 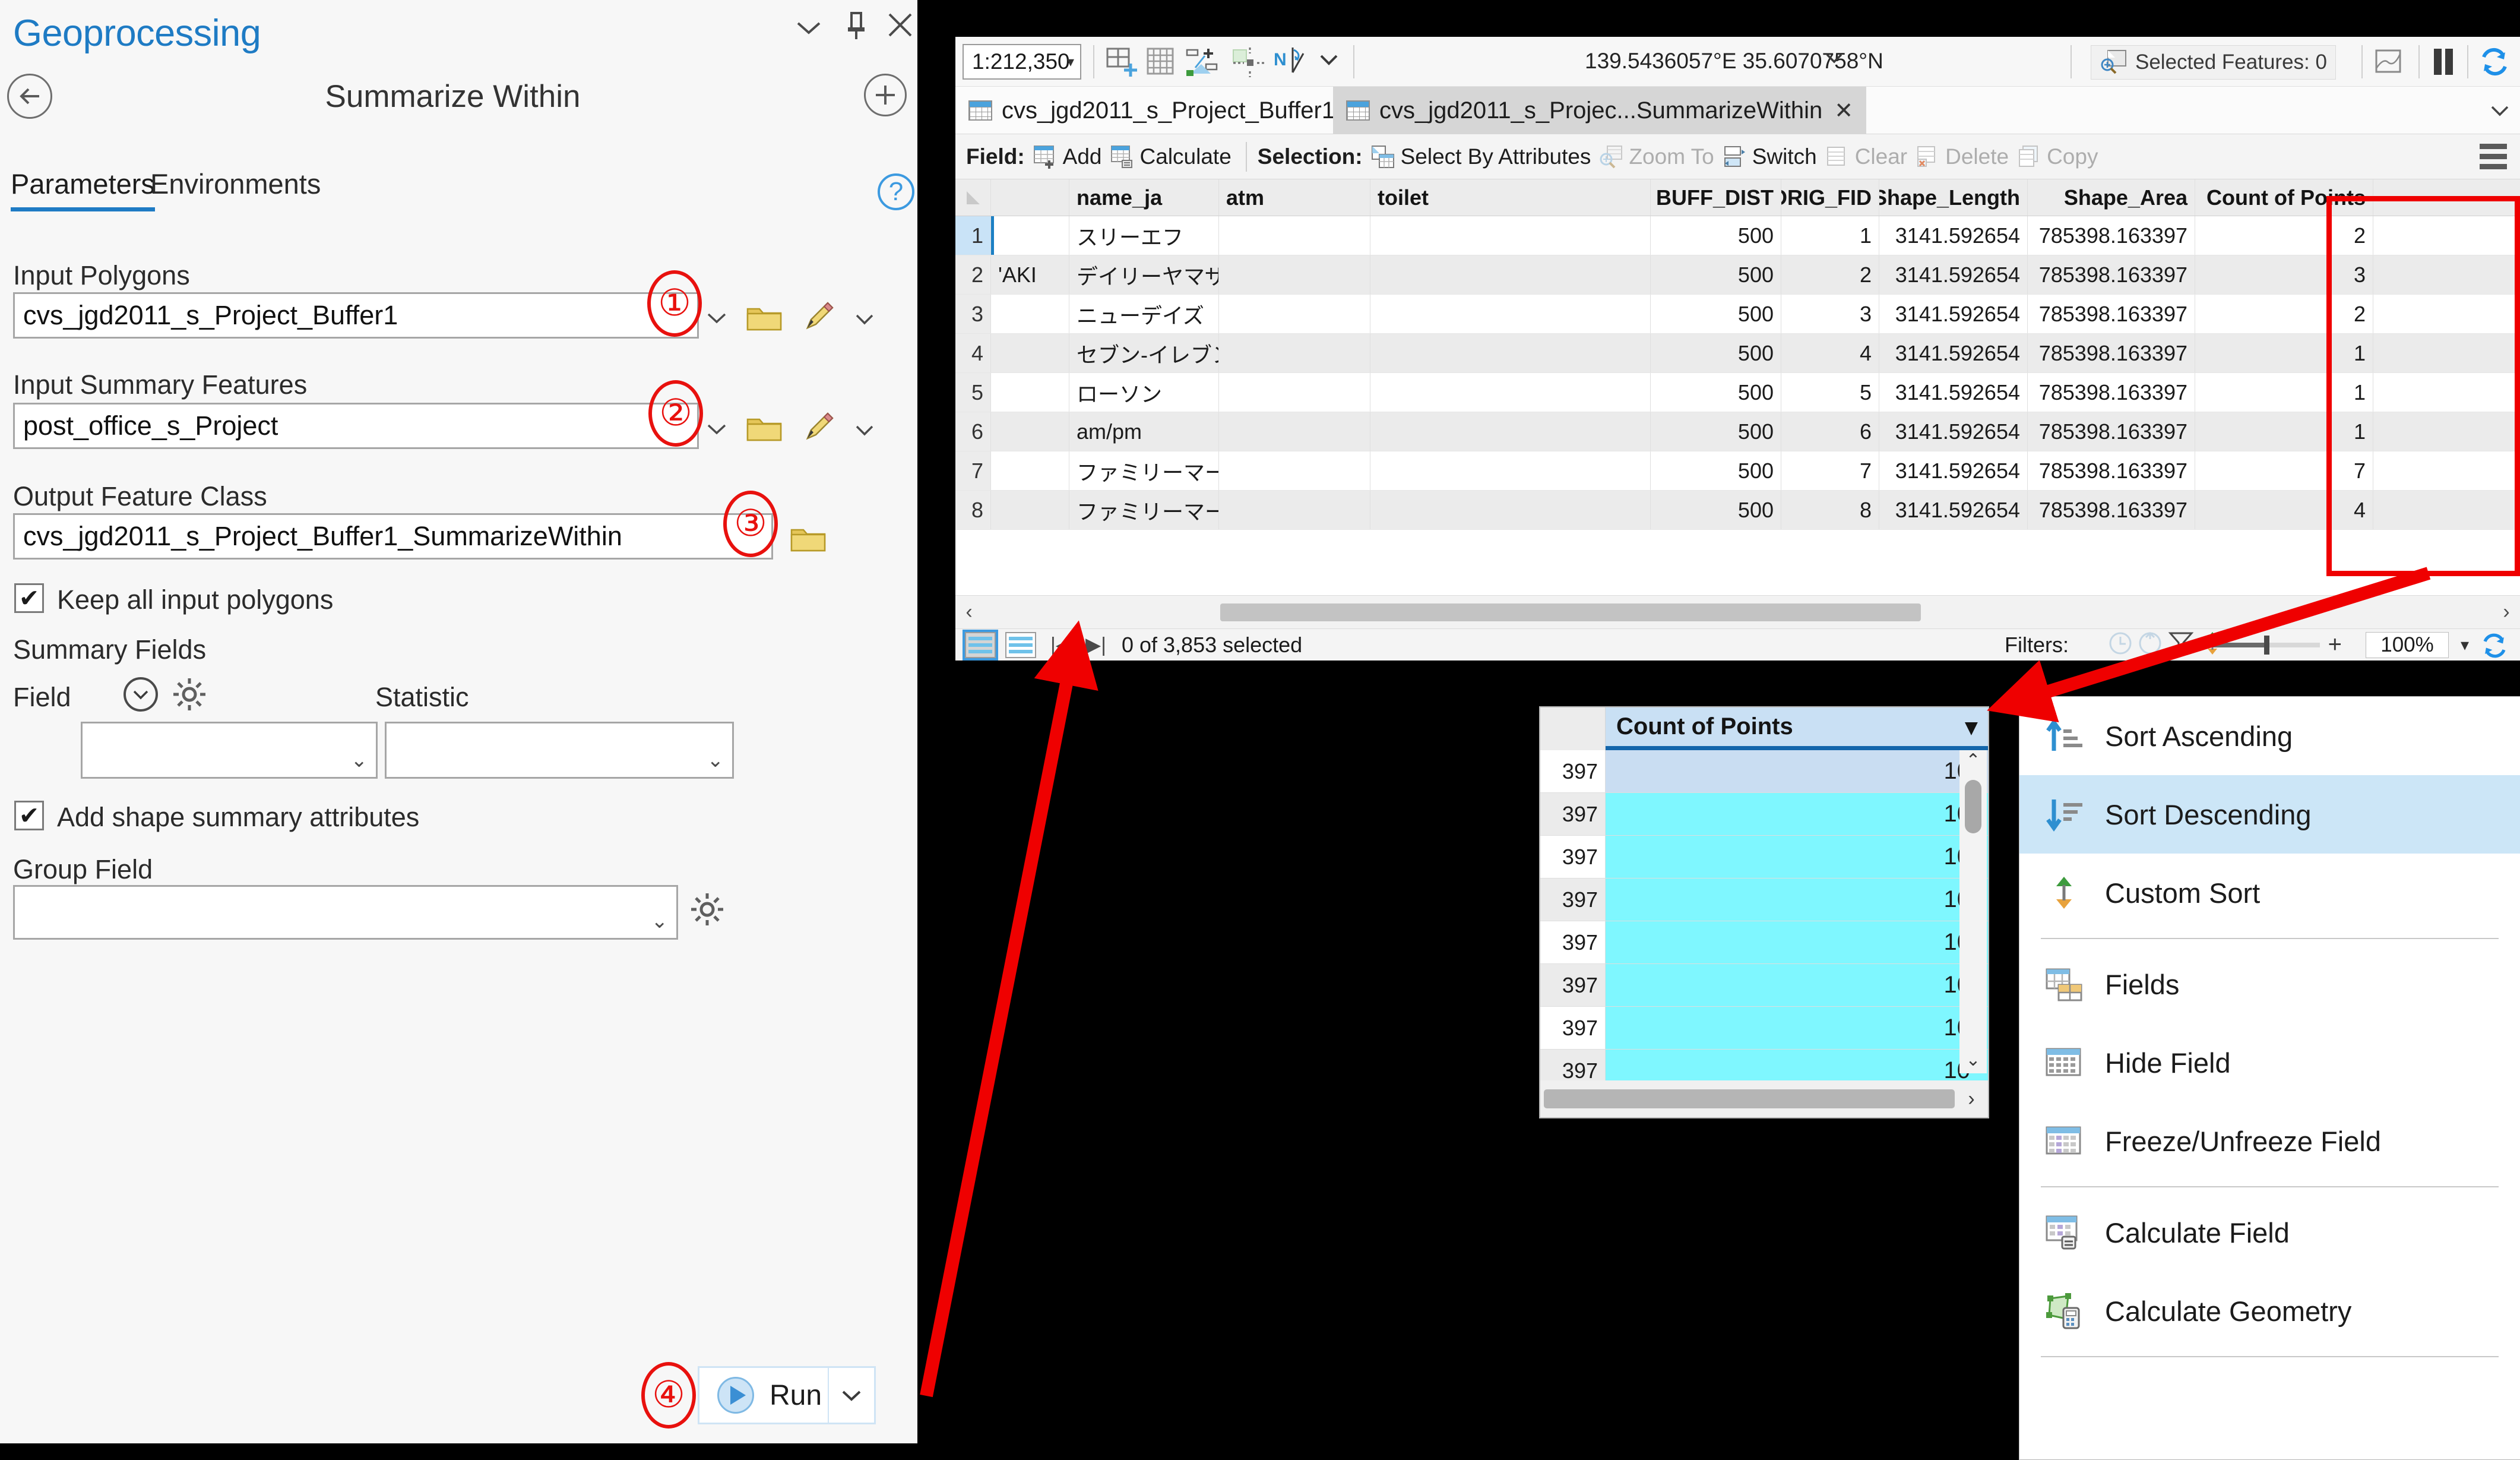 What do you see at coordinates (973, 431) in the screenshot?
I see `row-number: 6` at bounding box center [973, 431].